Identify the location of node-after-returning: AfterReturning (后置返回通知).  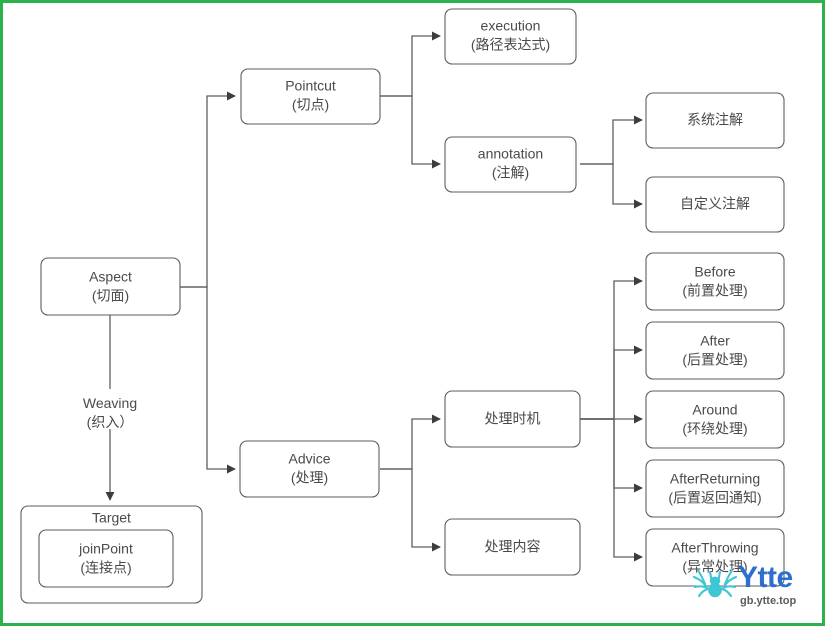
(715, 488).